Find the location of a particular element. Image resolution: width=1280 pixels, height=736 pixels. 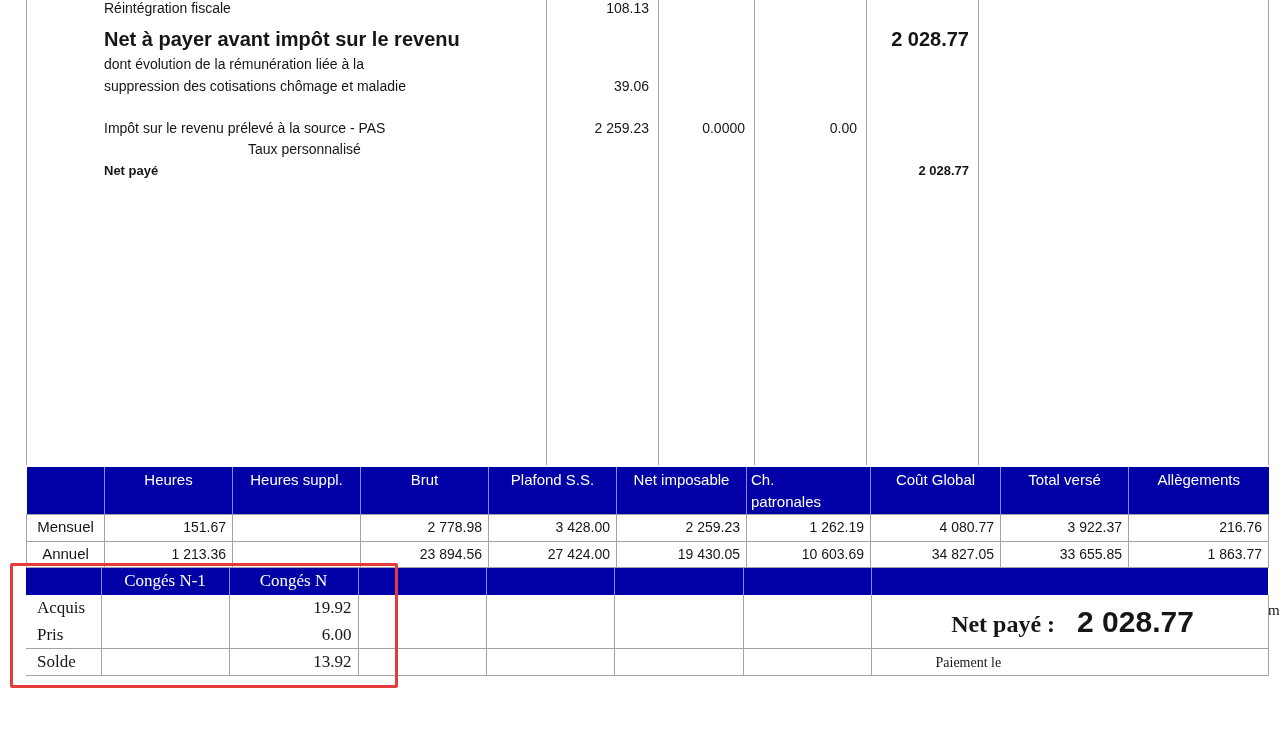

payment-date-label: Paiement le is located at coordinates (968, 662).